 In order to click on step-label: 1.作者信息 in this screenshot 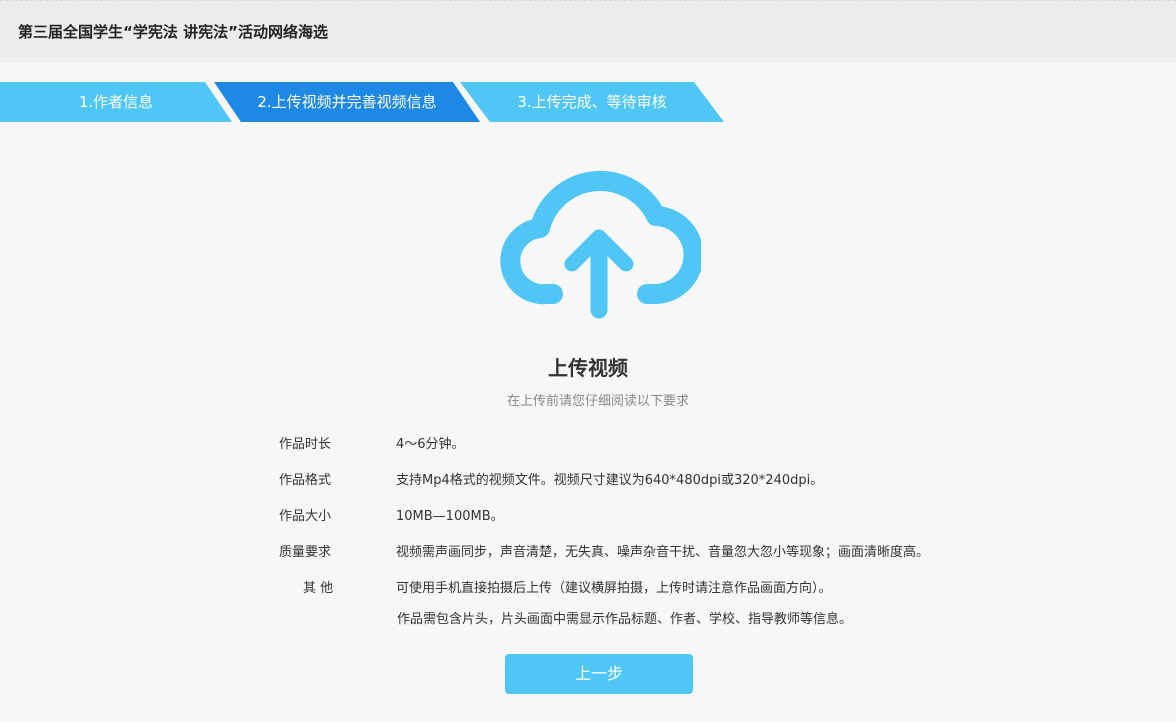, I will do `click(116, 102)`.